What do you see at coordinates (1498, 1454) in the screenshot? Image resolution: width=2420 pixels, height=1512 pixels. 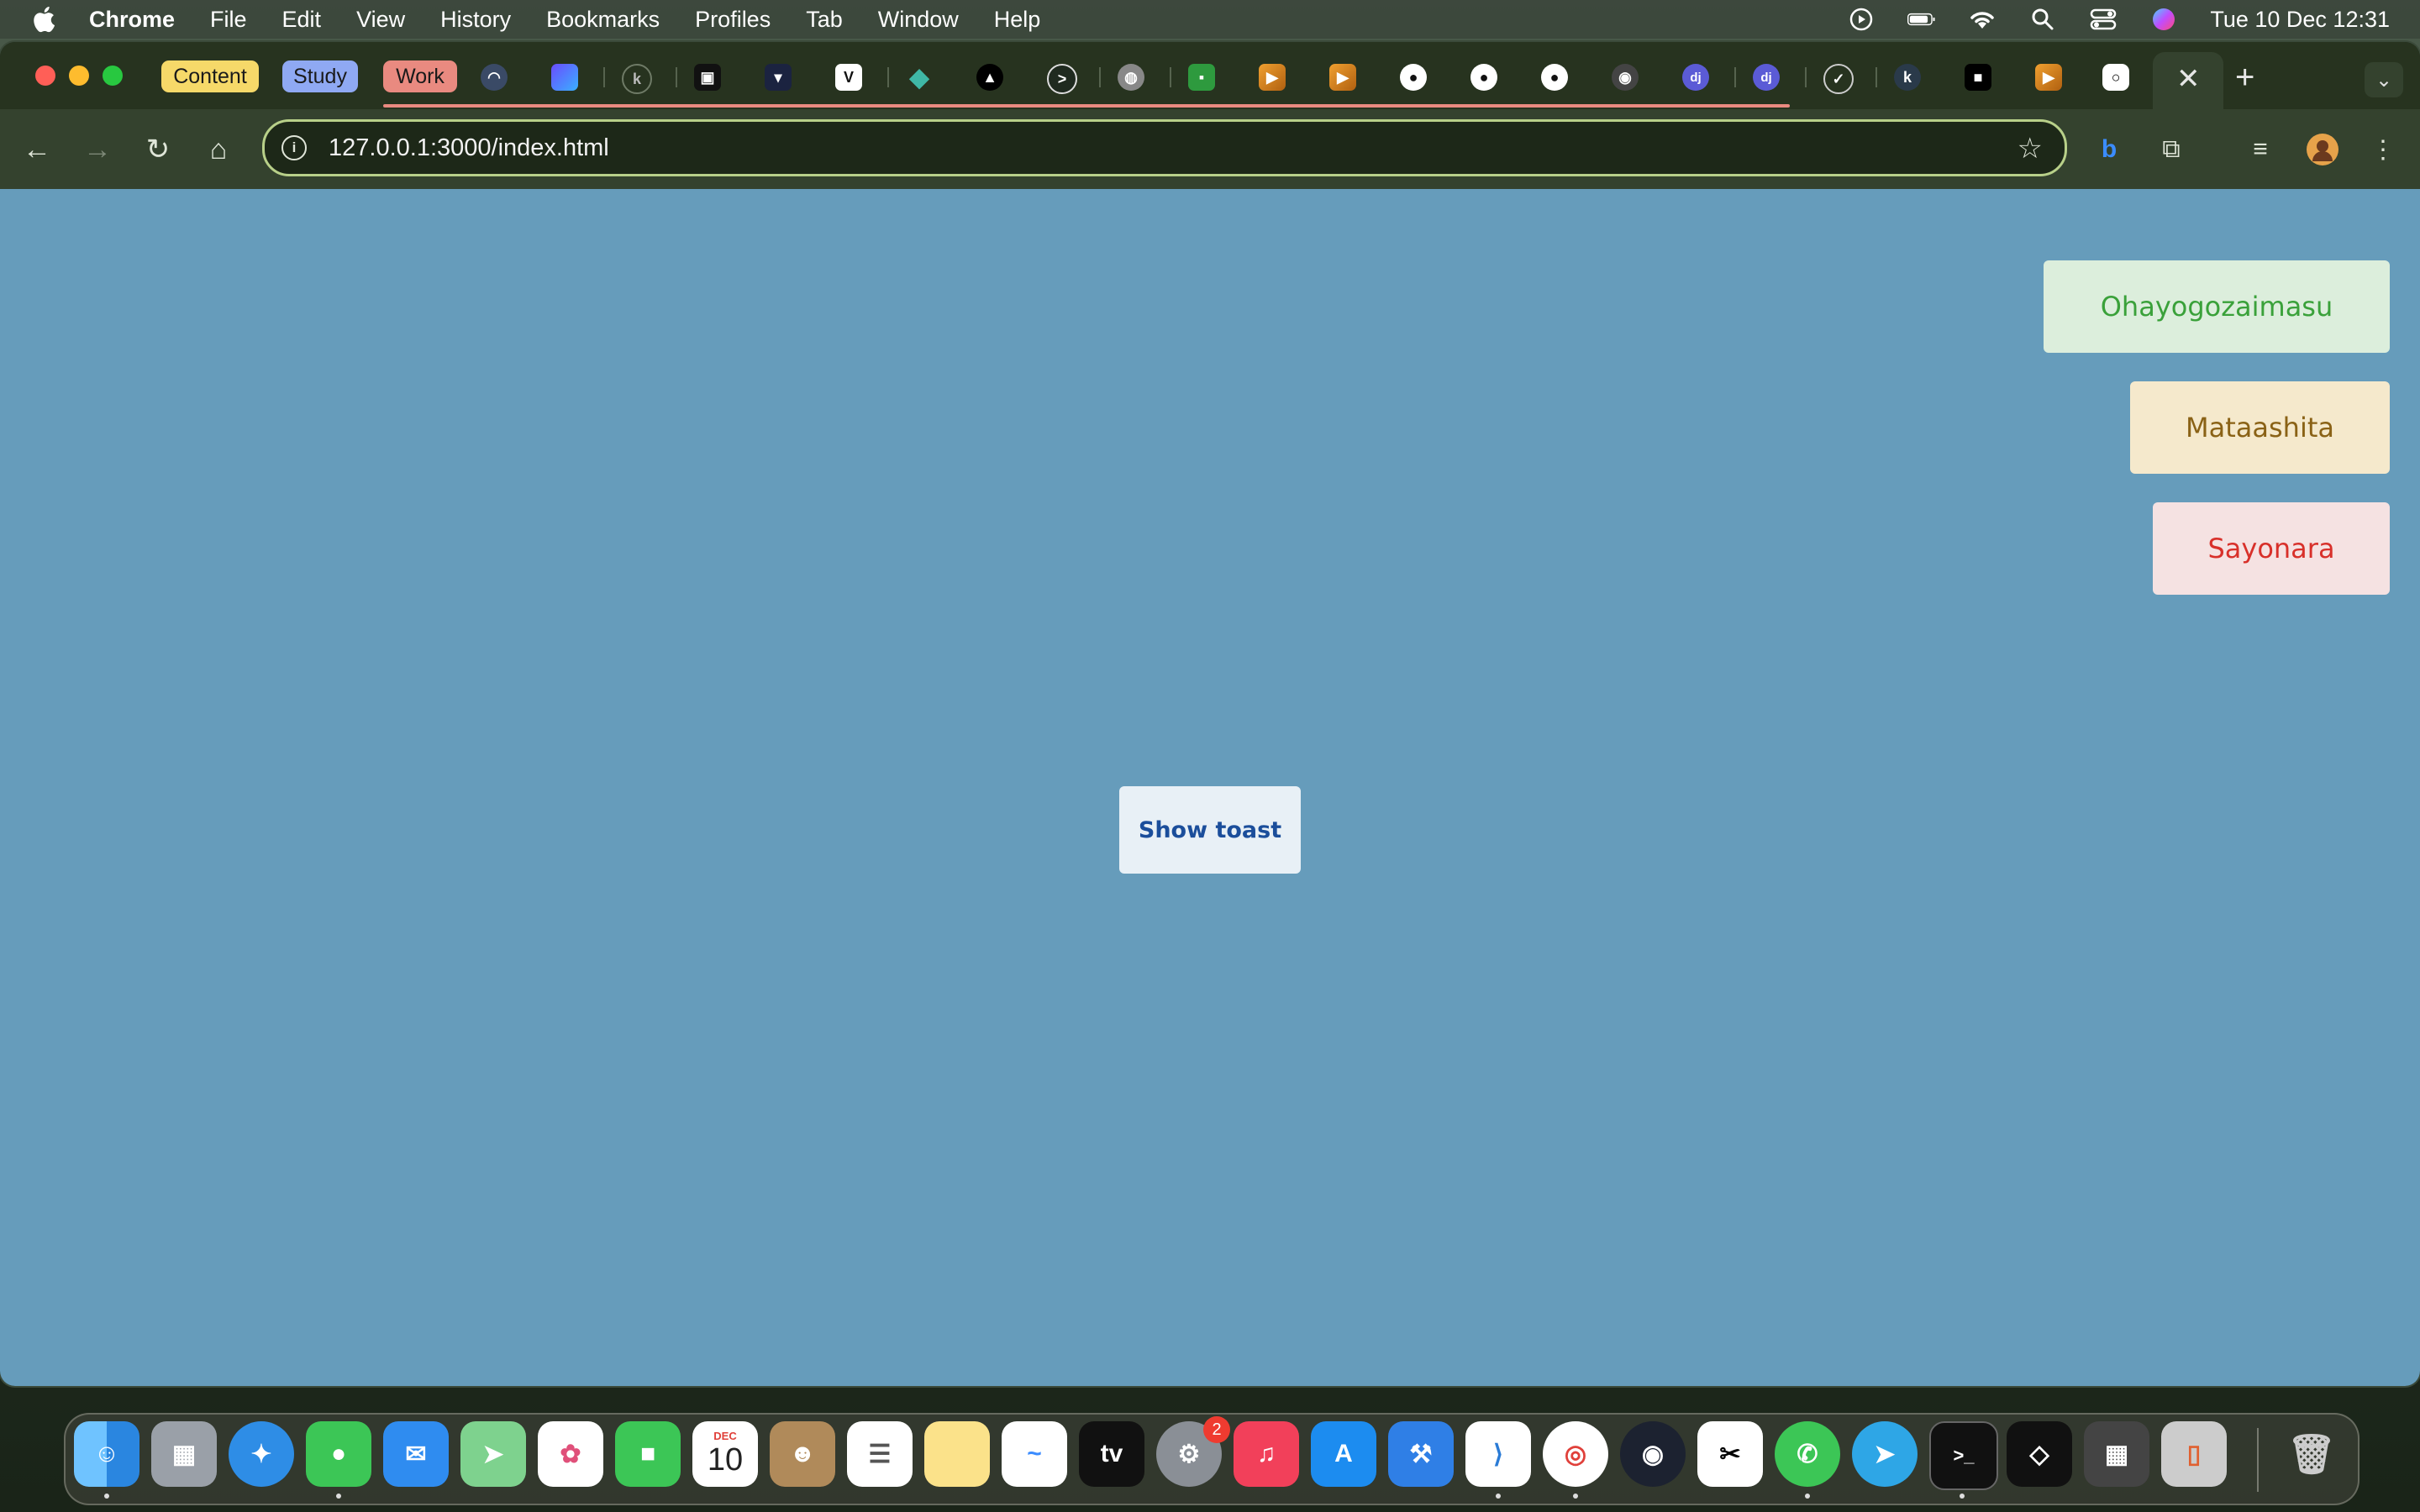 I see `vscode-icon: ⟩` at bounding box center [1498, 1454].